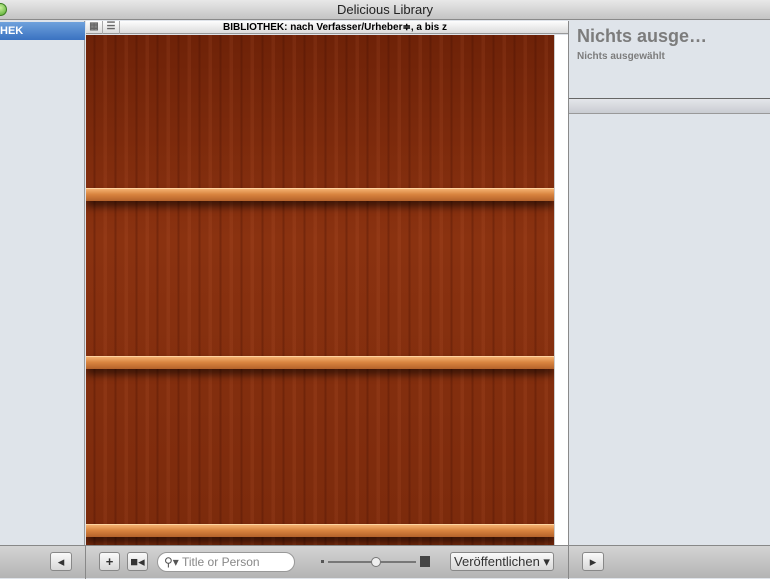 The height and width of the screenshot is (579, 770). I want to click on search-input: ⚲▾ Title or Person, so click(226, 562).